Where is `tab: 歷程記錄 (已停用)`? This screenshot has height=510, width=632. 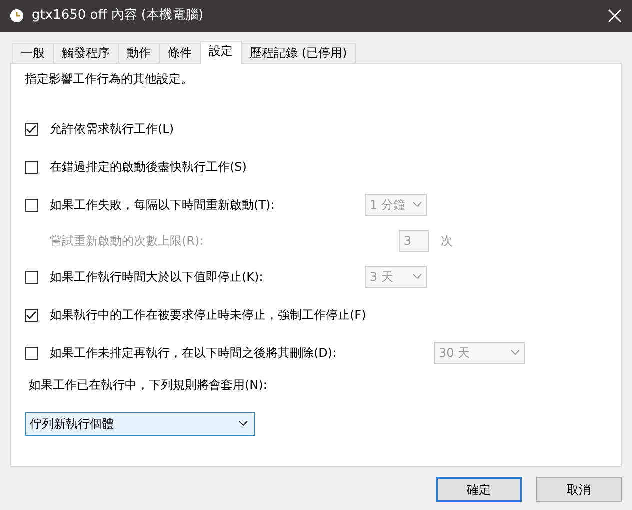
tab: 歷程記錄 (已停用) is located at coordinates (298, 53).